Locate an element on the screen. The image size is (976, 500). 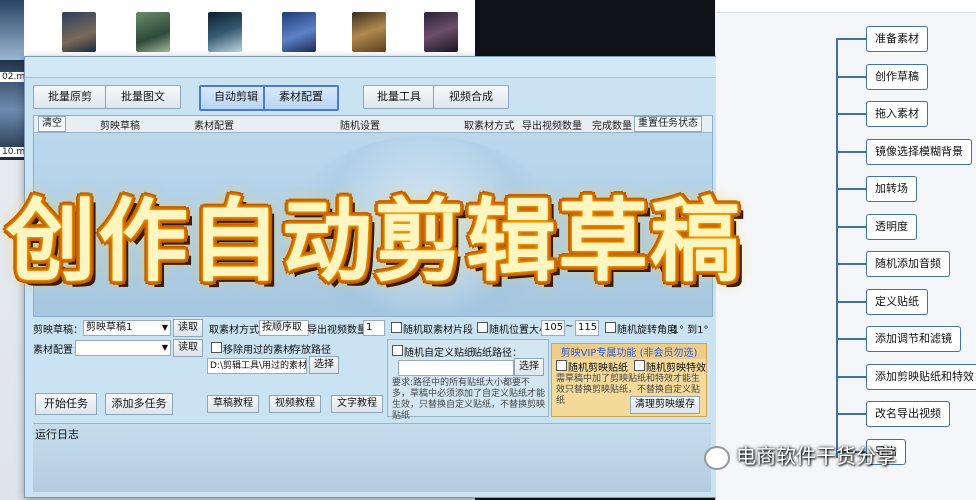
random-jy-effect-checkbox is located at coordinates (639, 365).